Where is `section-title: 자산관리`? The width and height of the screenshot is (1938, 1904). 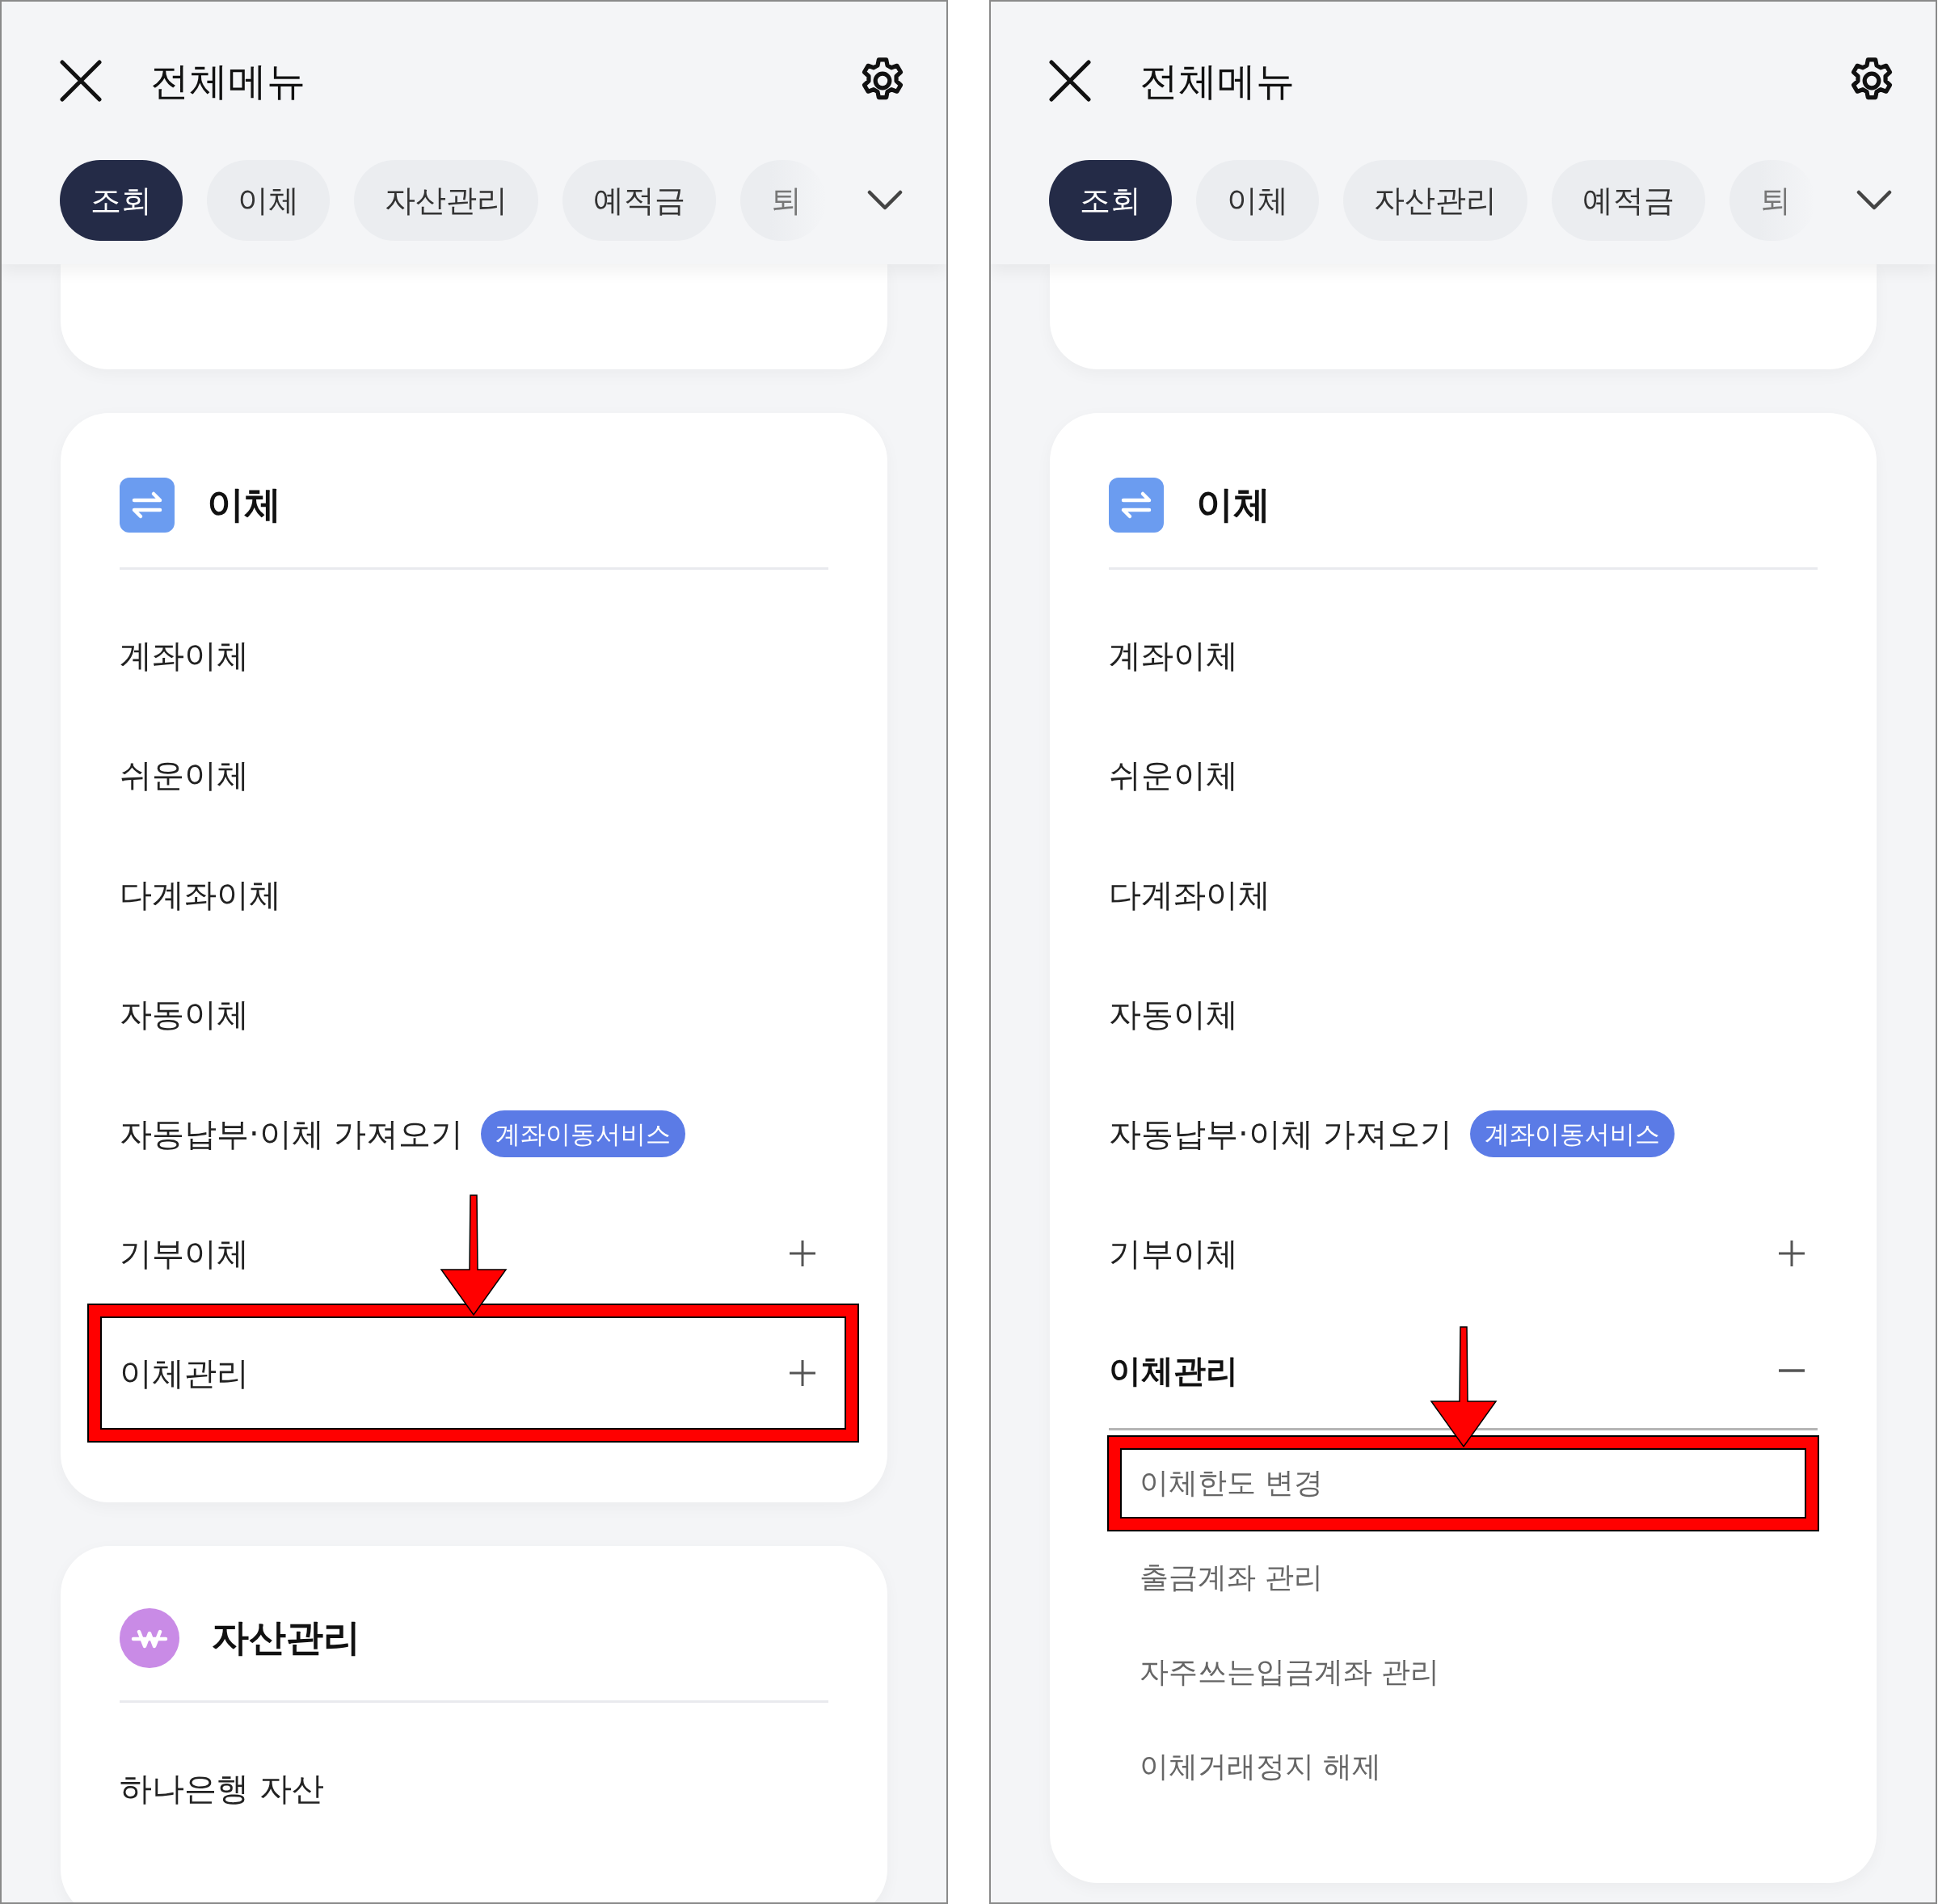 section-title: 자산관리 is located at coordinates (286, 1638).